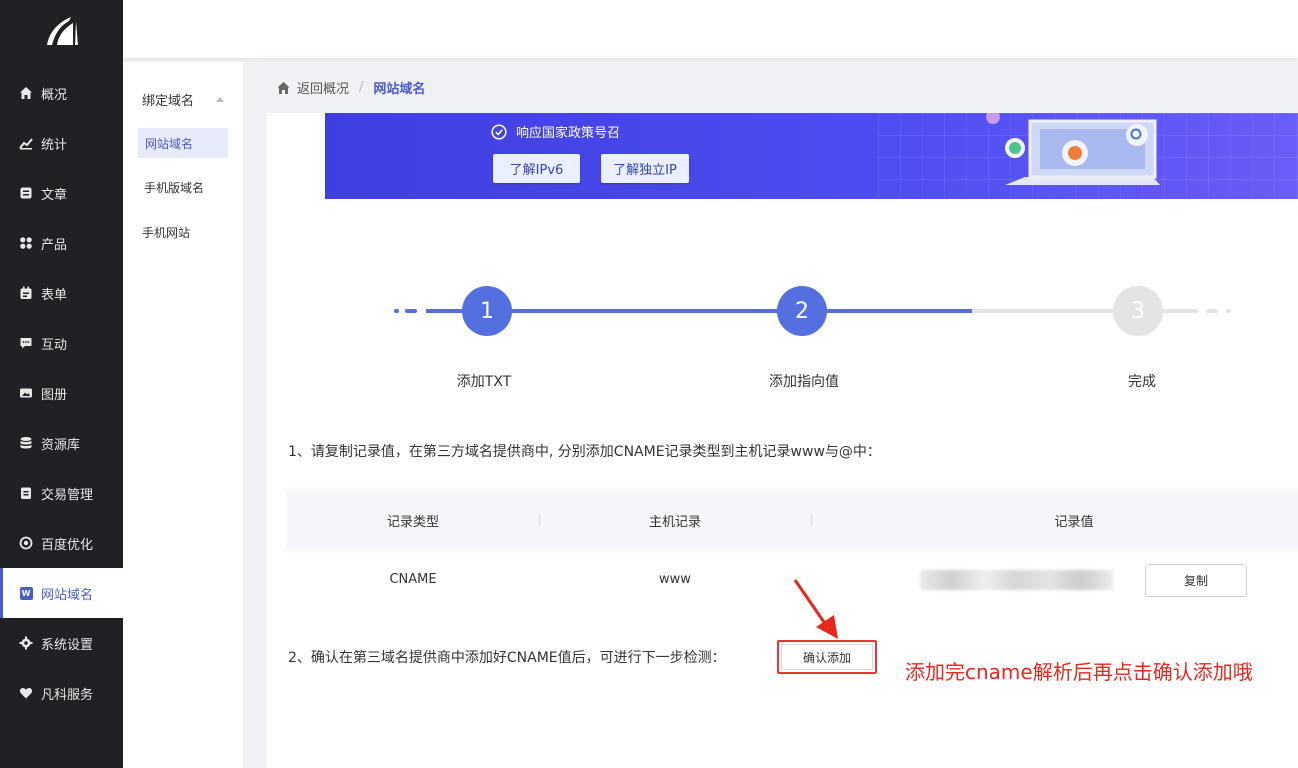 This screenshot has width=1298, height=768. What do you see at coordinates (26, 143) in the screenshot?
I see `chart-icon` at bounding box center [26, 143].